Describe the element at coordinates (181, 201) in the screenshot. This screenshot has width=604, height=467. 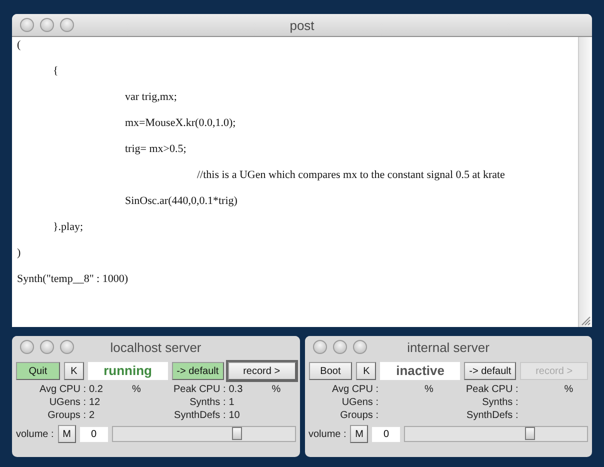
I see `code-line: SinOsc.ar(440,0,0.1*trig)` at that location.